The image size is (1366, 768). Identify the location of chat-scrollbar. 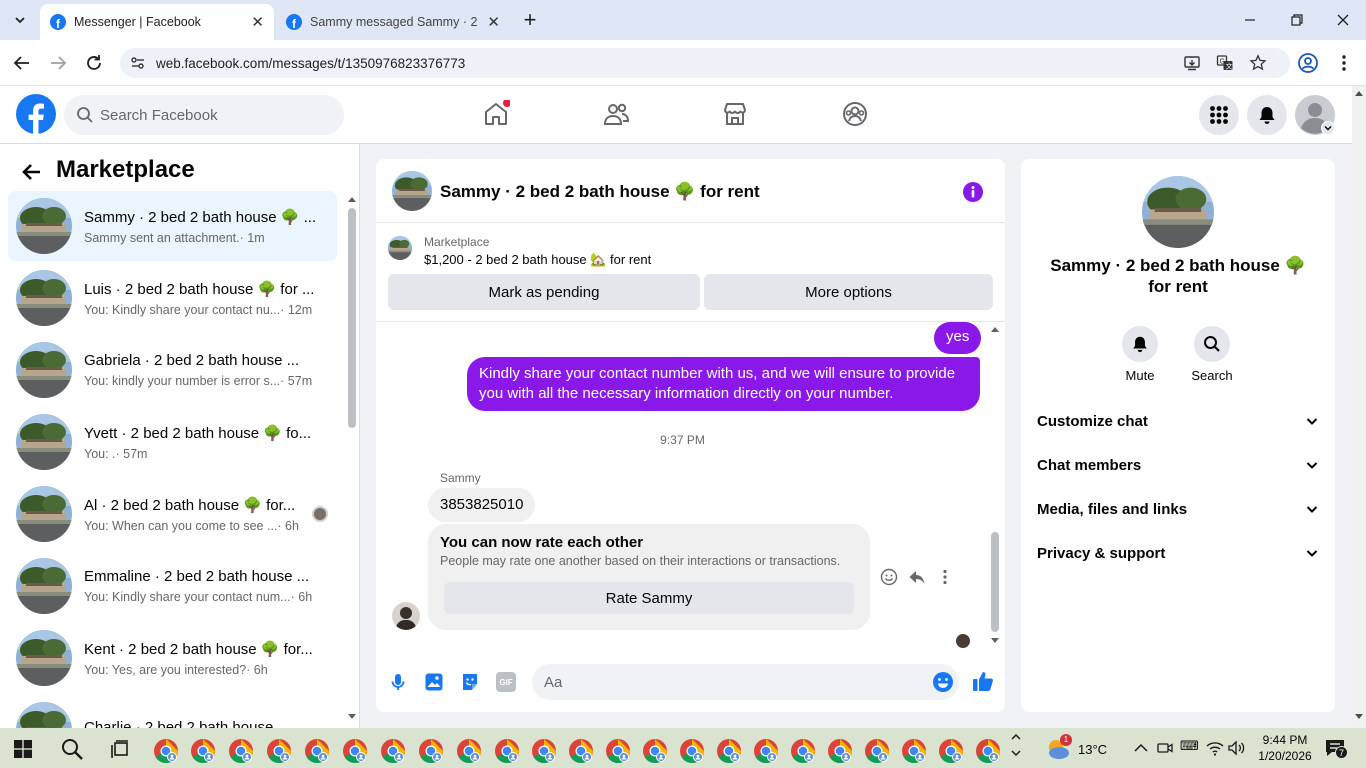
(995, 487).